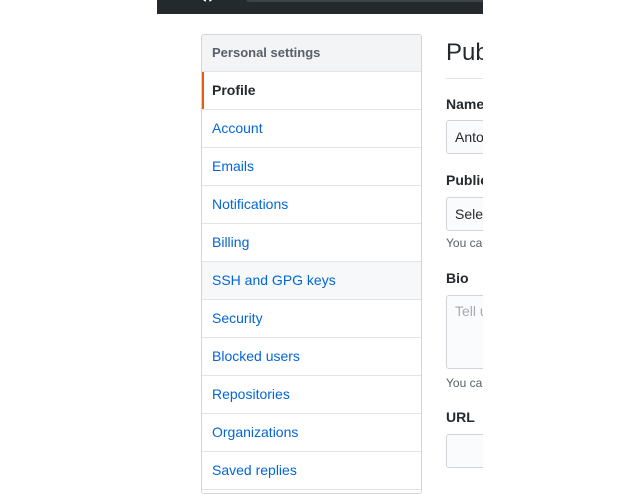  I want to click on public-email-select: Sele, so click(464, 214).